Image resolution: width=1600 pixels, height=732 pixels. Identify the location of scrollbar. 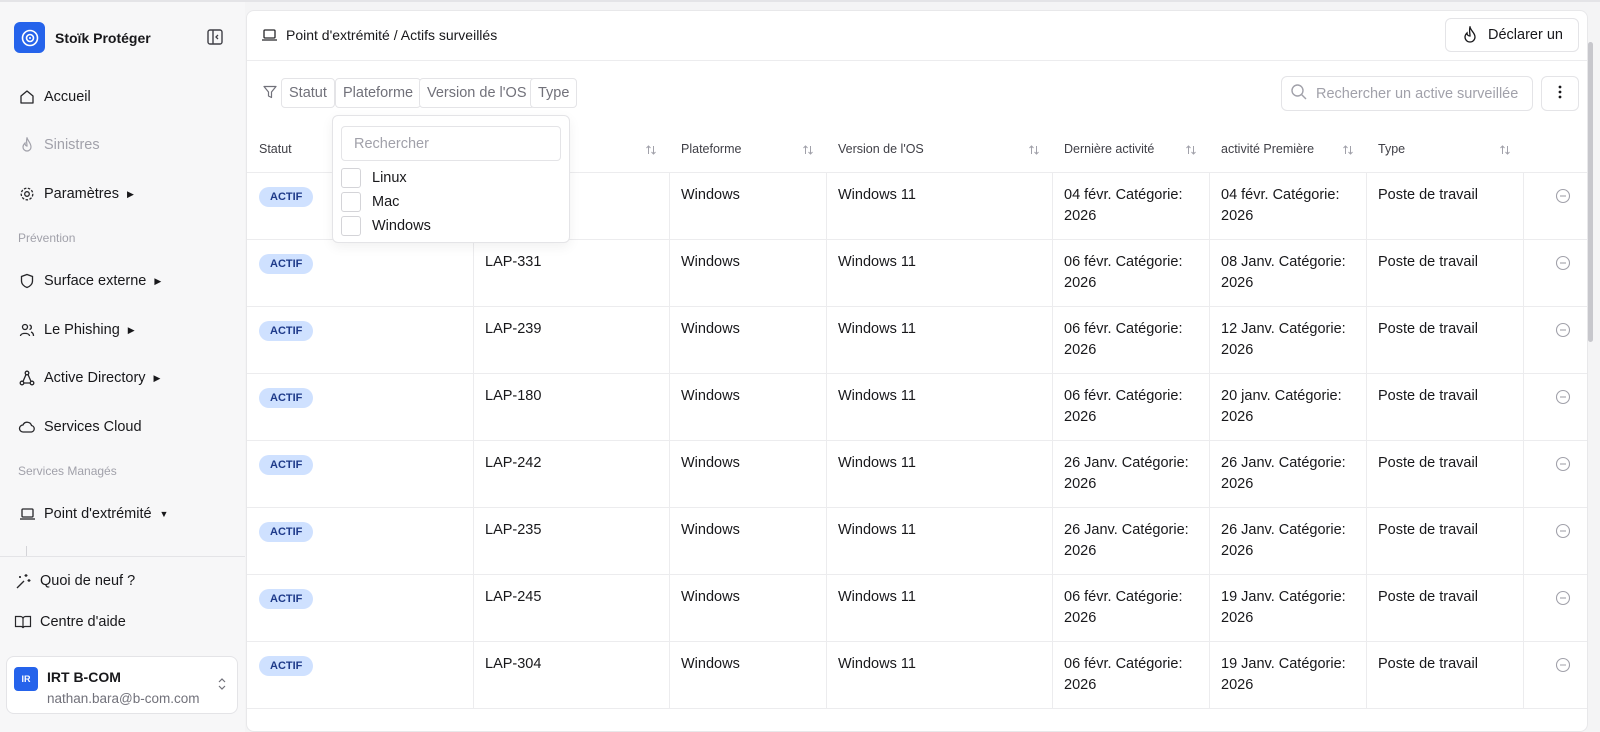
(1590, 192).